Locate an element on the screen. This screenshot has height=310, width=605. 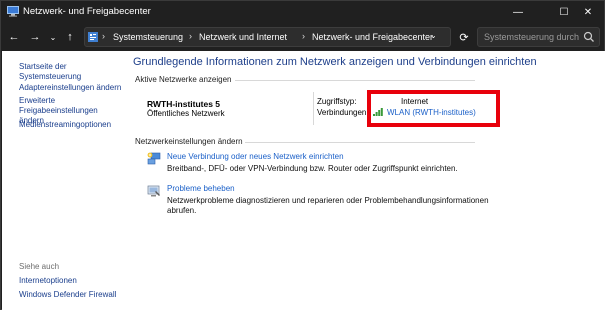
new-connection-icon is located at coordinates (154, 159).